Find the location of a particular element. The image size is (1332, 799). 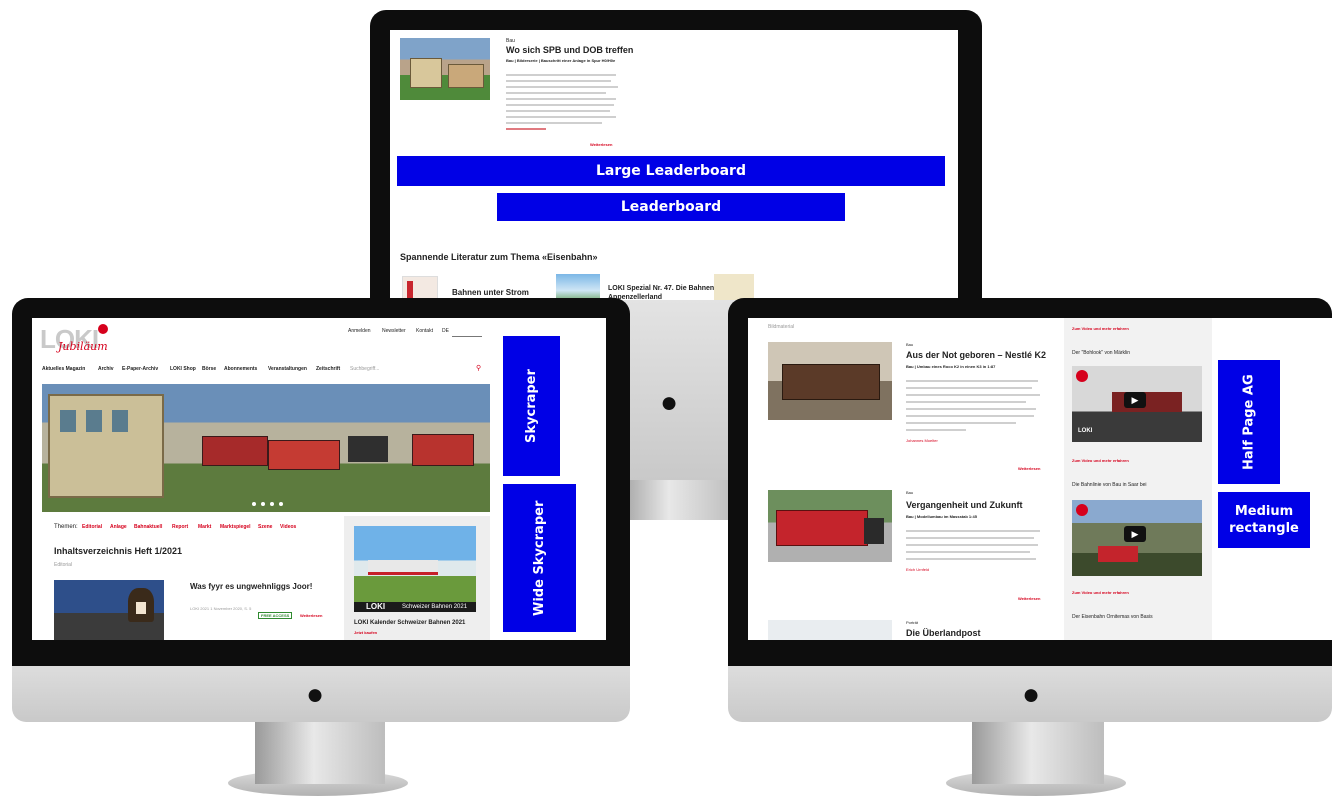

nav-item-boerse: Börse is located at coordinates (209, 369).